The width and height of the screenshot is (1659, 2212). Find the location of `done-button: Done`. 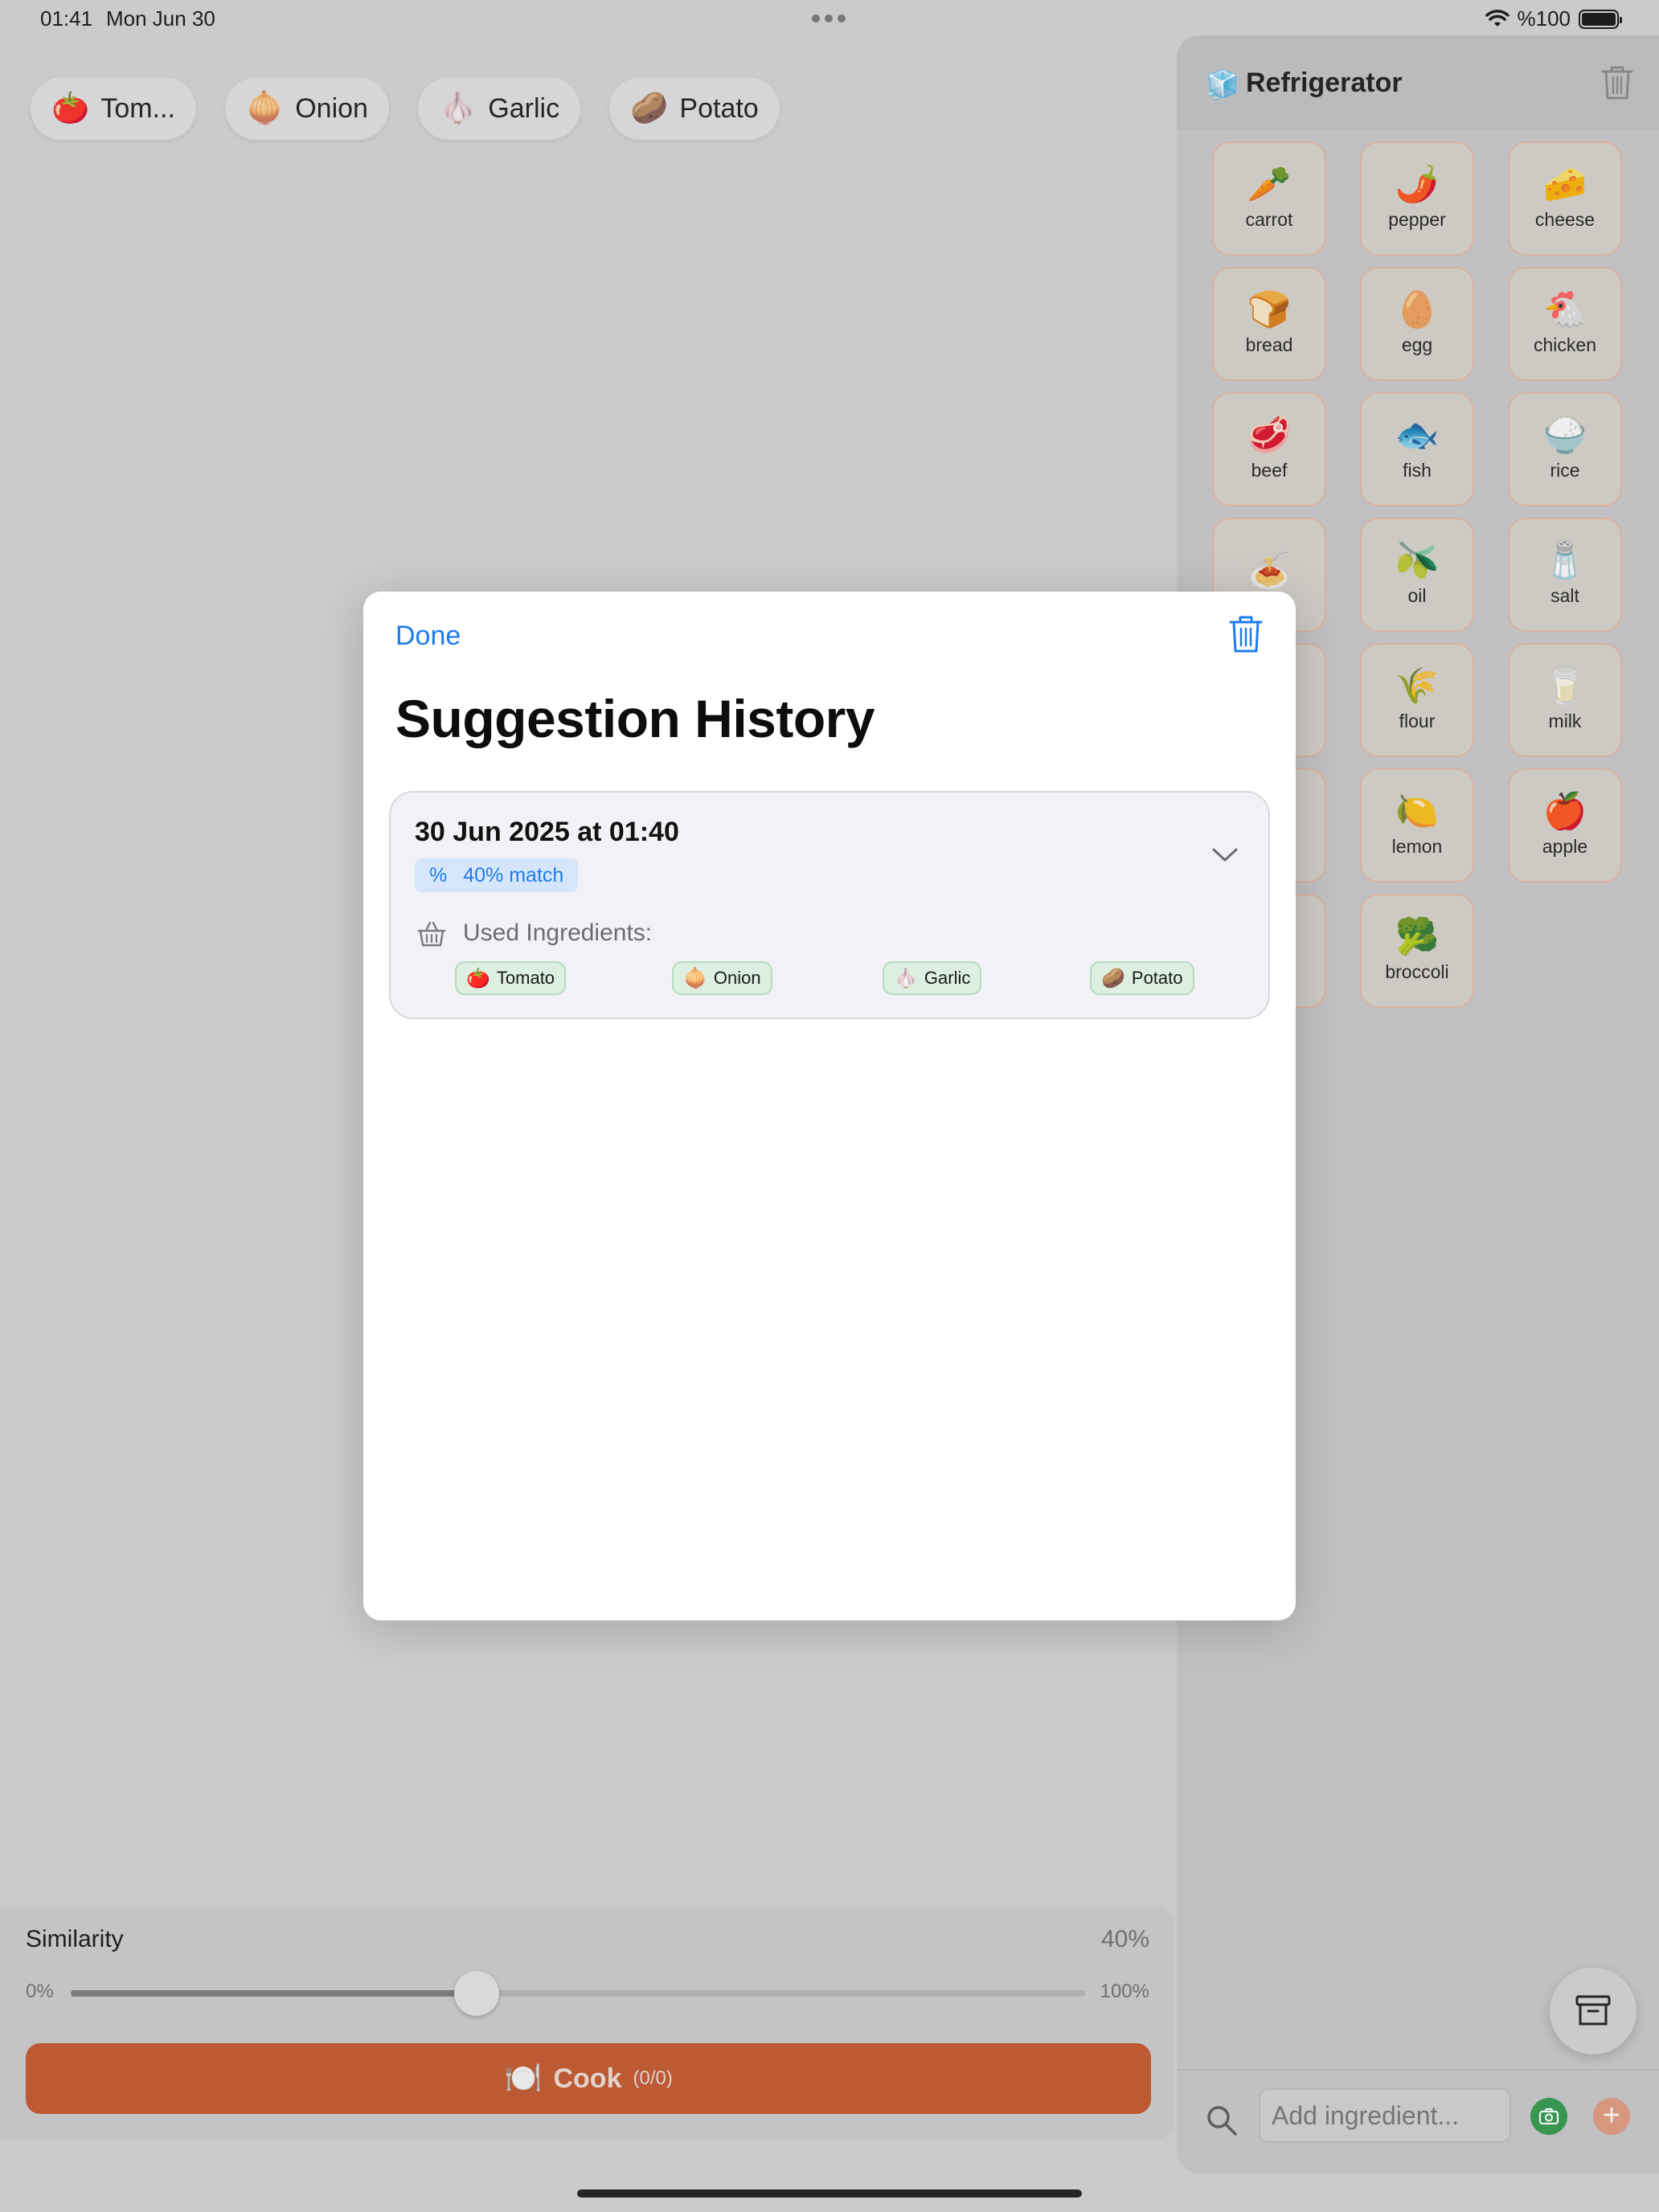

done-button: Done is located at coordinates (428, 636).